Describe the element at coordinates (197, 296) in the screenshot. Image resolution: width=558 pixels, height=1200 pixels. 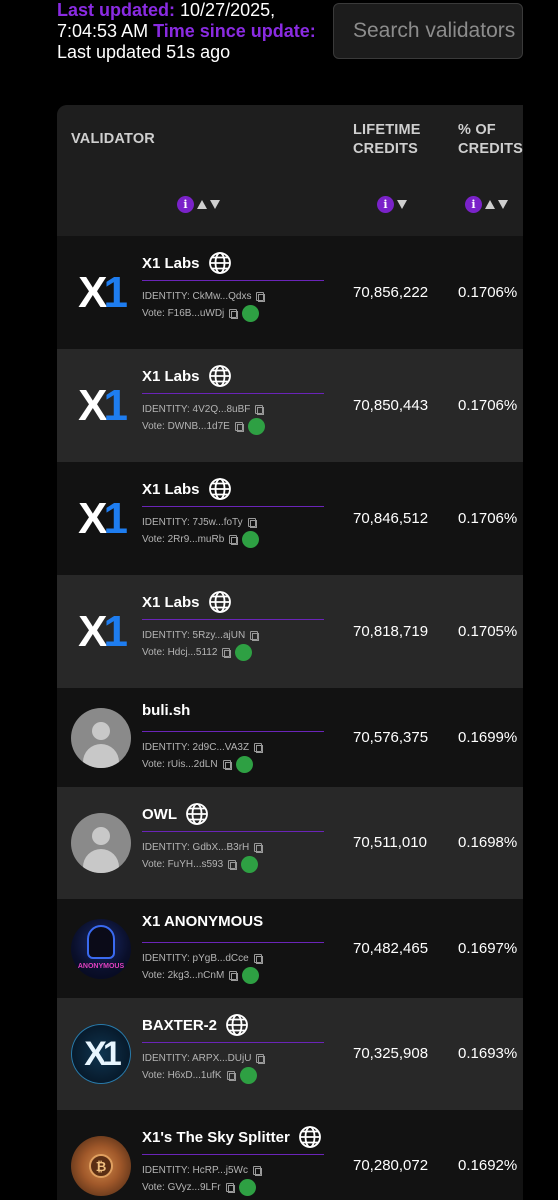
I see `identity-address: IDENTITY: CkMw...Qdxs` at that location.